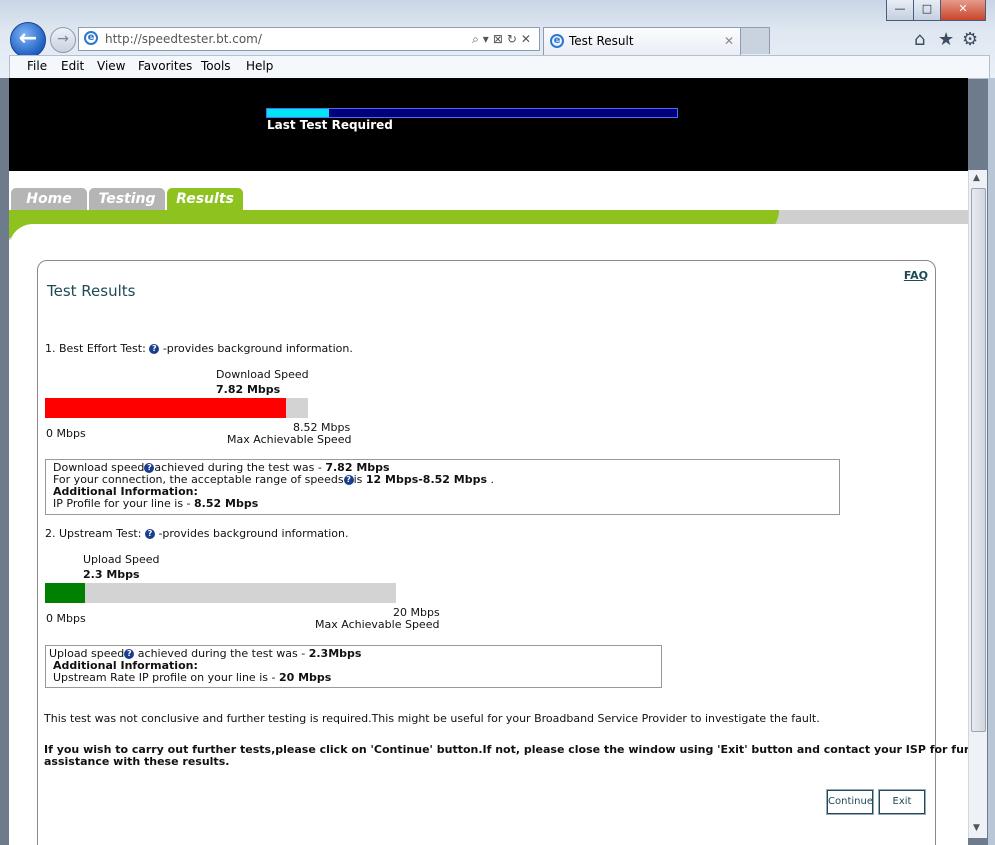 Image resolution: width=995 pixels, height=845 pixels. Describe the element at coordinates (976, 178) in the screenshot. I see `scroll-up-icon: ▲` at that location.